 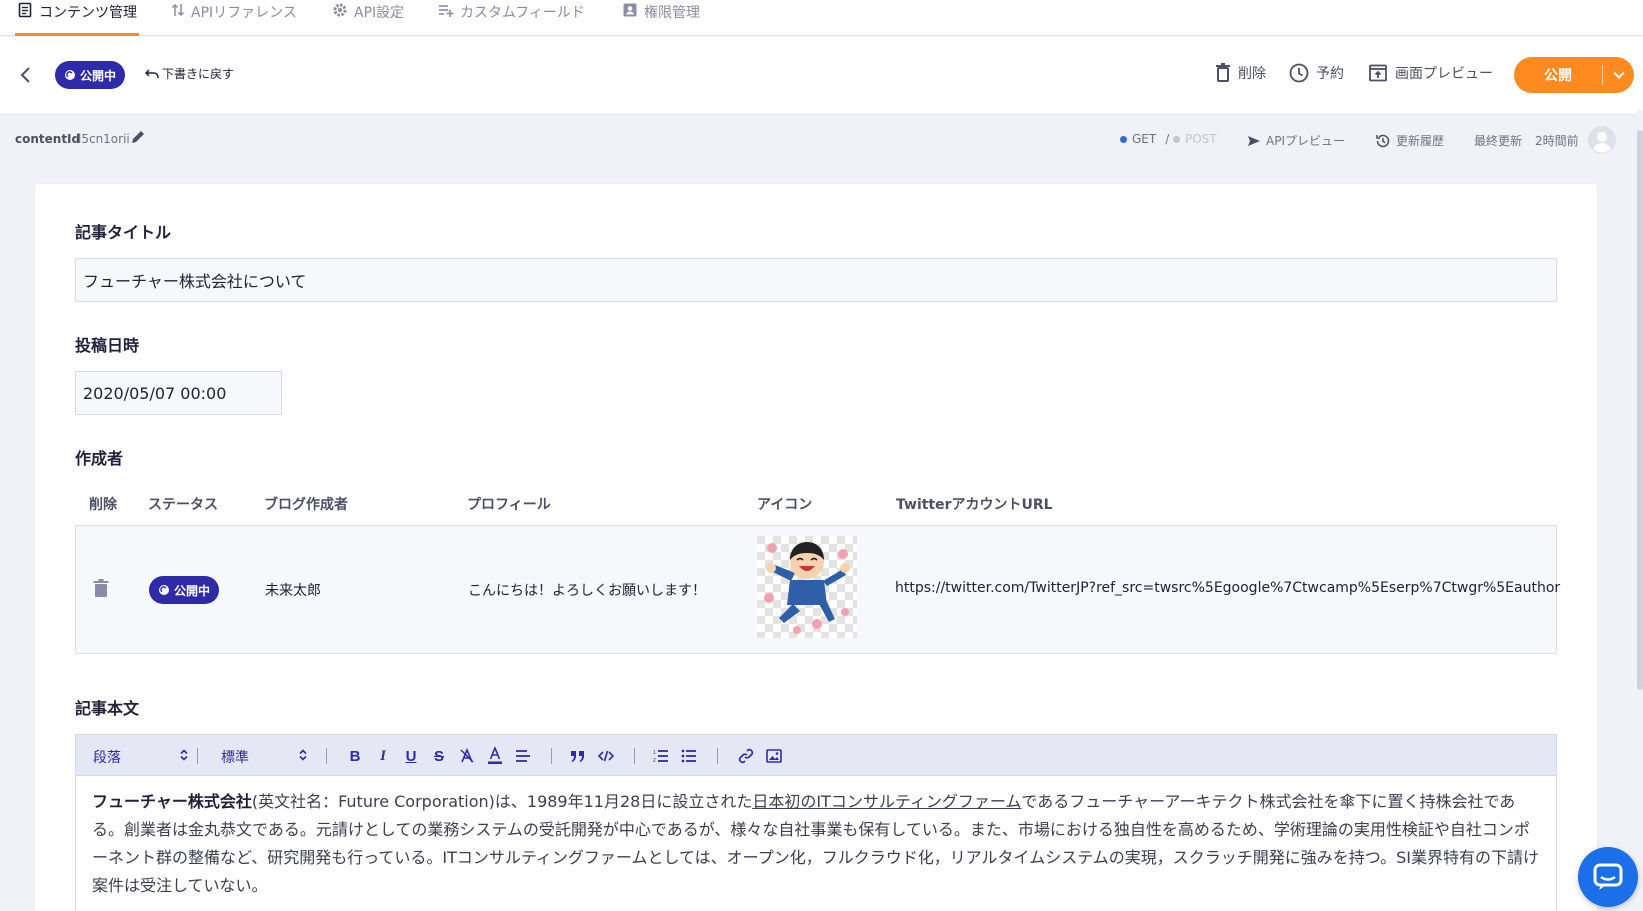 I want to click on tab-label: APIリファレンス, so click(x=244, y=13).